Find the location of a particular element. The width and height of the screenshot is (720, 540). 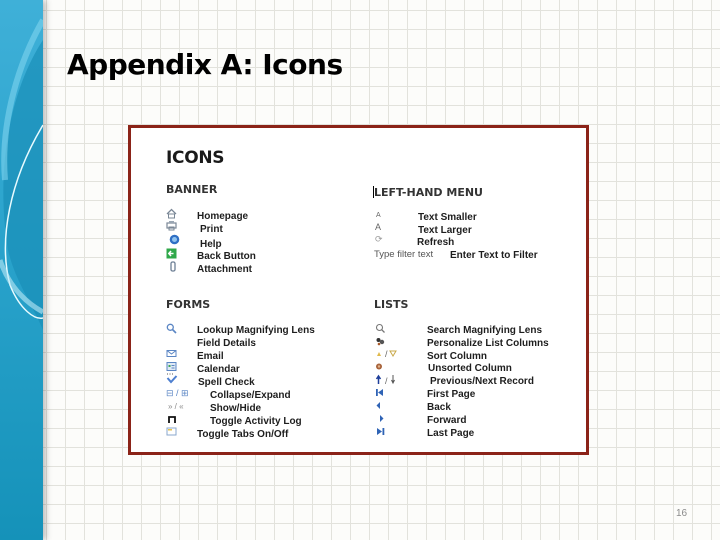

forms-item-spell-check: Spell Check is located at coordinates (226, 382).